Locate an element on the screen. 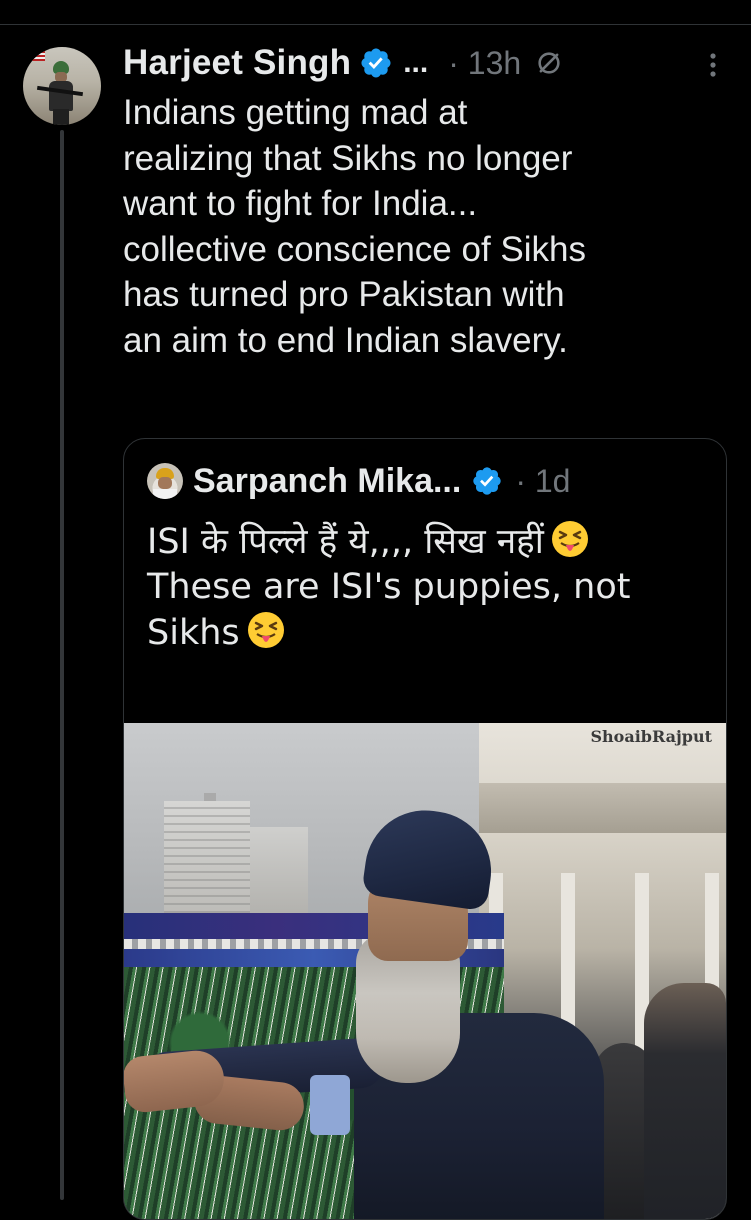  tweet-timestamp: · 13h is located at coordinates (484, 63).